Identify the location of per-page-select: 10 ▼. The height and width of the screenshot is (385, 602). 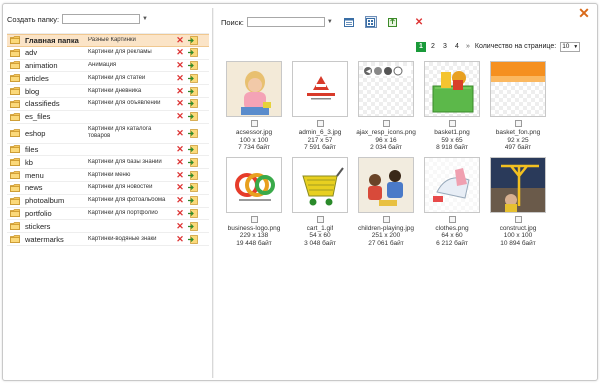
(570, 46).